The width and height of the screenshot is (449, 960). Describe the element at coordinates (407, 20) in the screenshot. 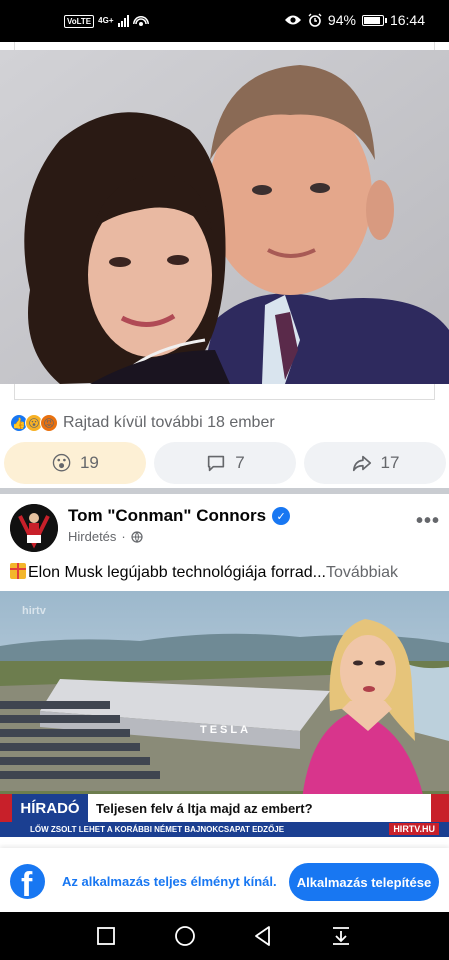

I see `clock: 16:44` at that location.